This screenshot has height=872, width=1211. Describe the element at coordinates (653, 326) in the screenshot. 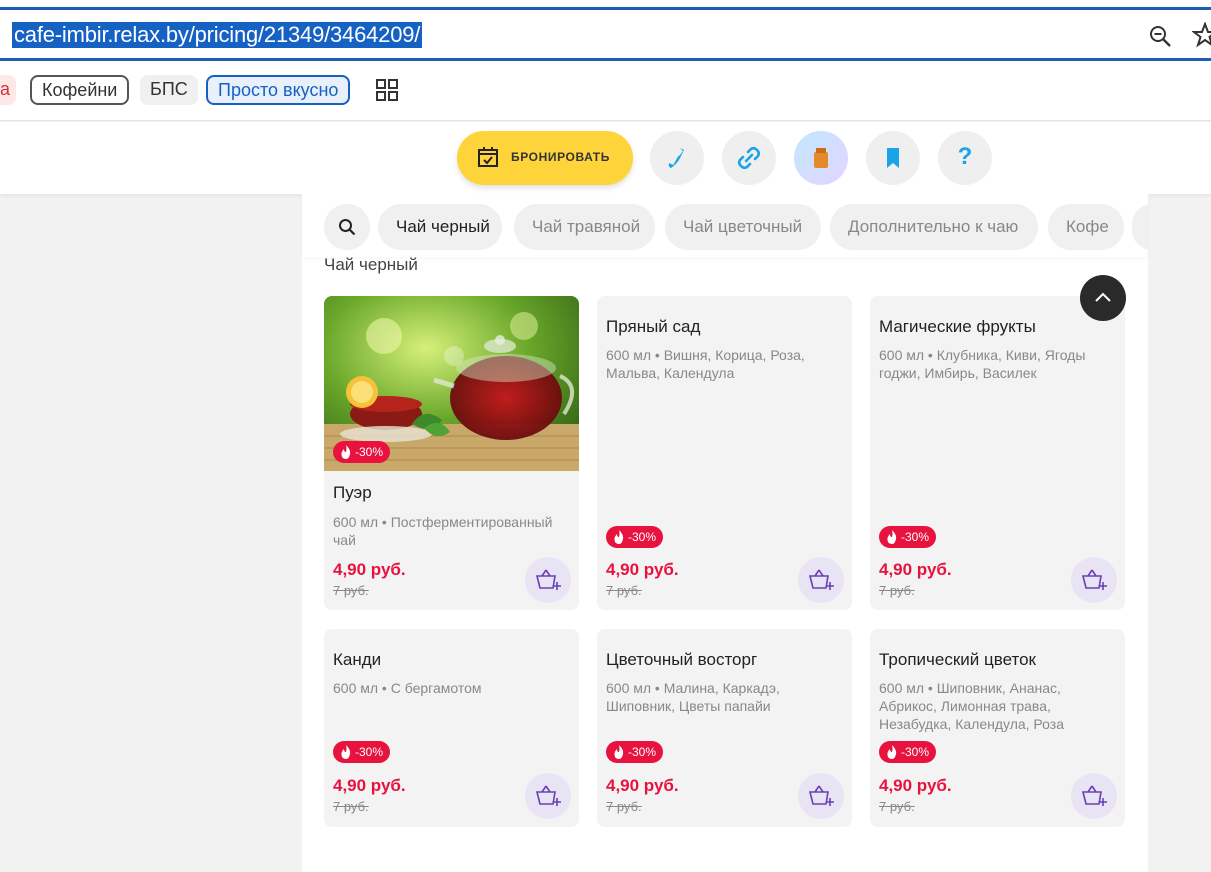

I see `product-name: Пряный сад` at that location.